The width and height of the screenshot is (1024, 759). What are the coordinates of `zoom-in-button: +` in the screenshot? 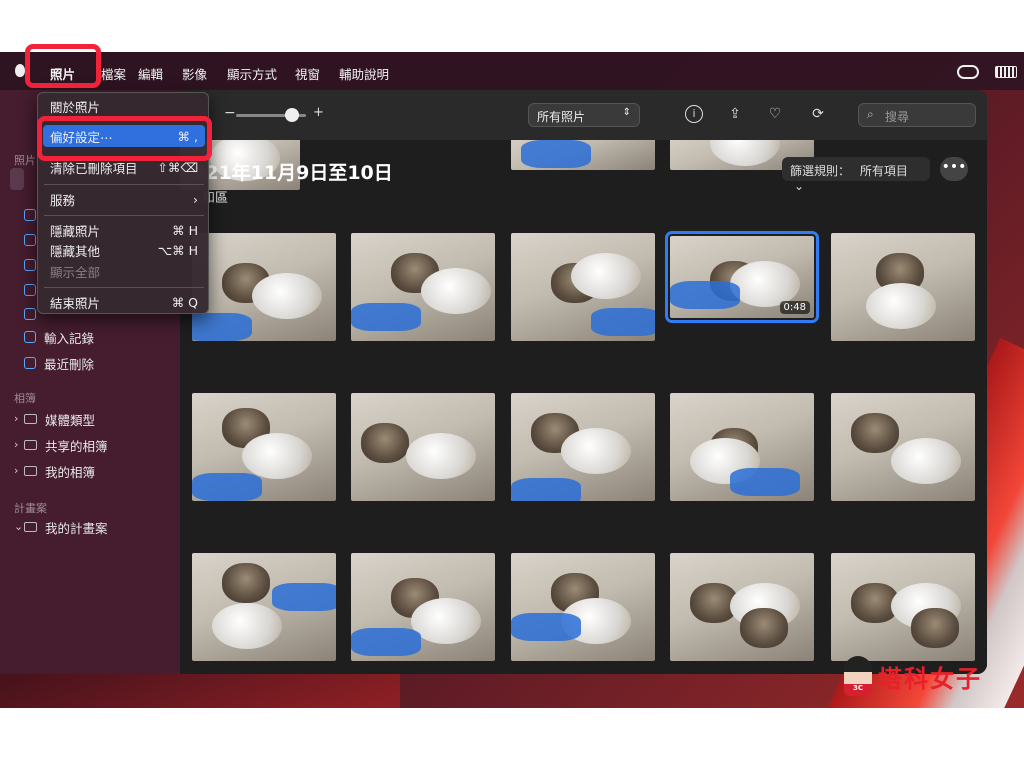 It's located at (318, 112).